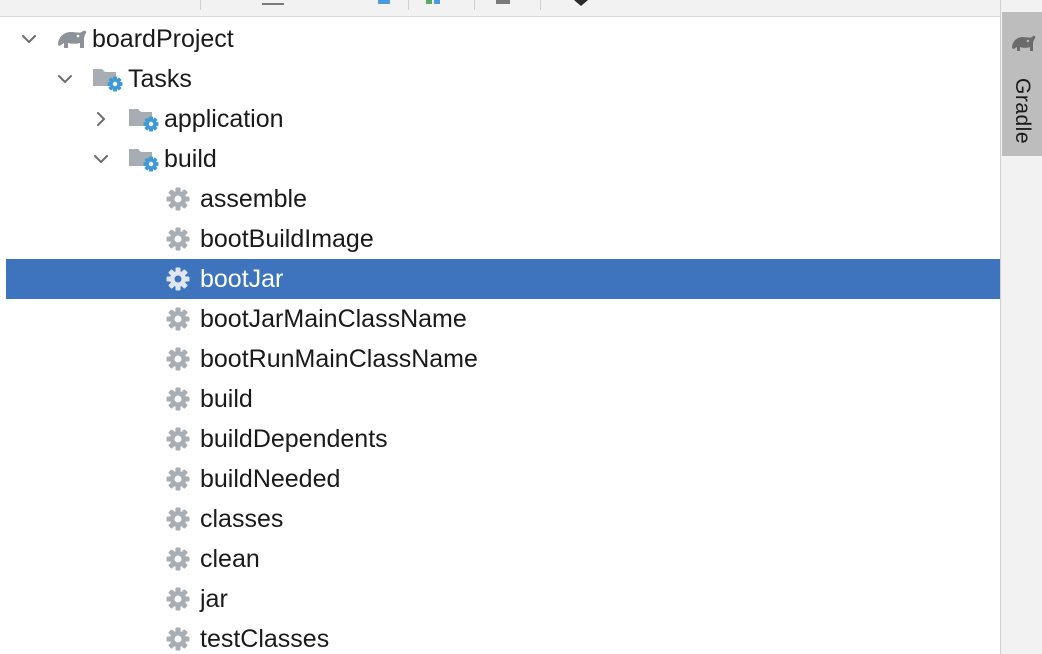 The image size is (1042, 654). What do you see at coordinates (160, 79) in the screenshot?
I see `tree-row-label: Tasks` at bounding box center [160, 79].